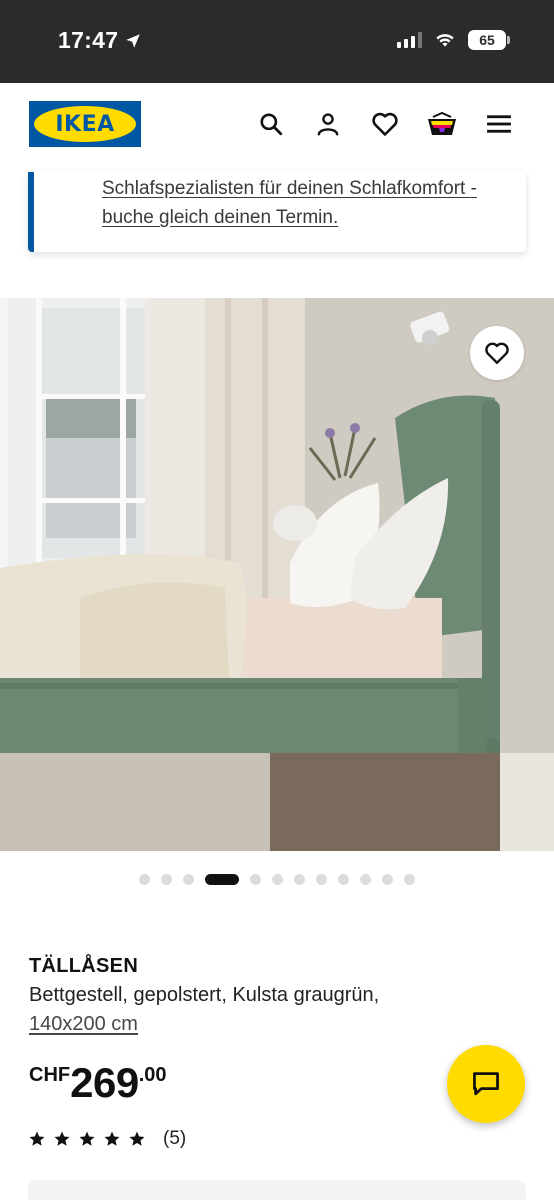  I want to click on cellular-signal-icon, so click(409, 40).